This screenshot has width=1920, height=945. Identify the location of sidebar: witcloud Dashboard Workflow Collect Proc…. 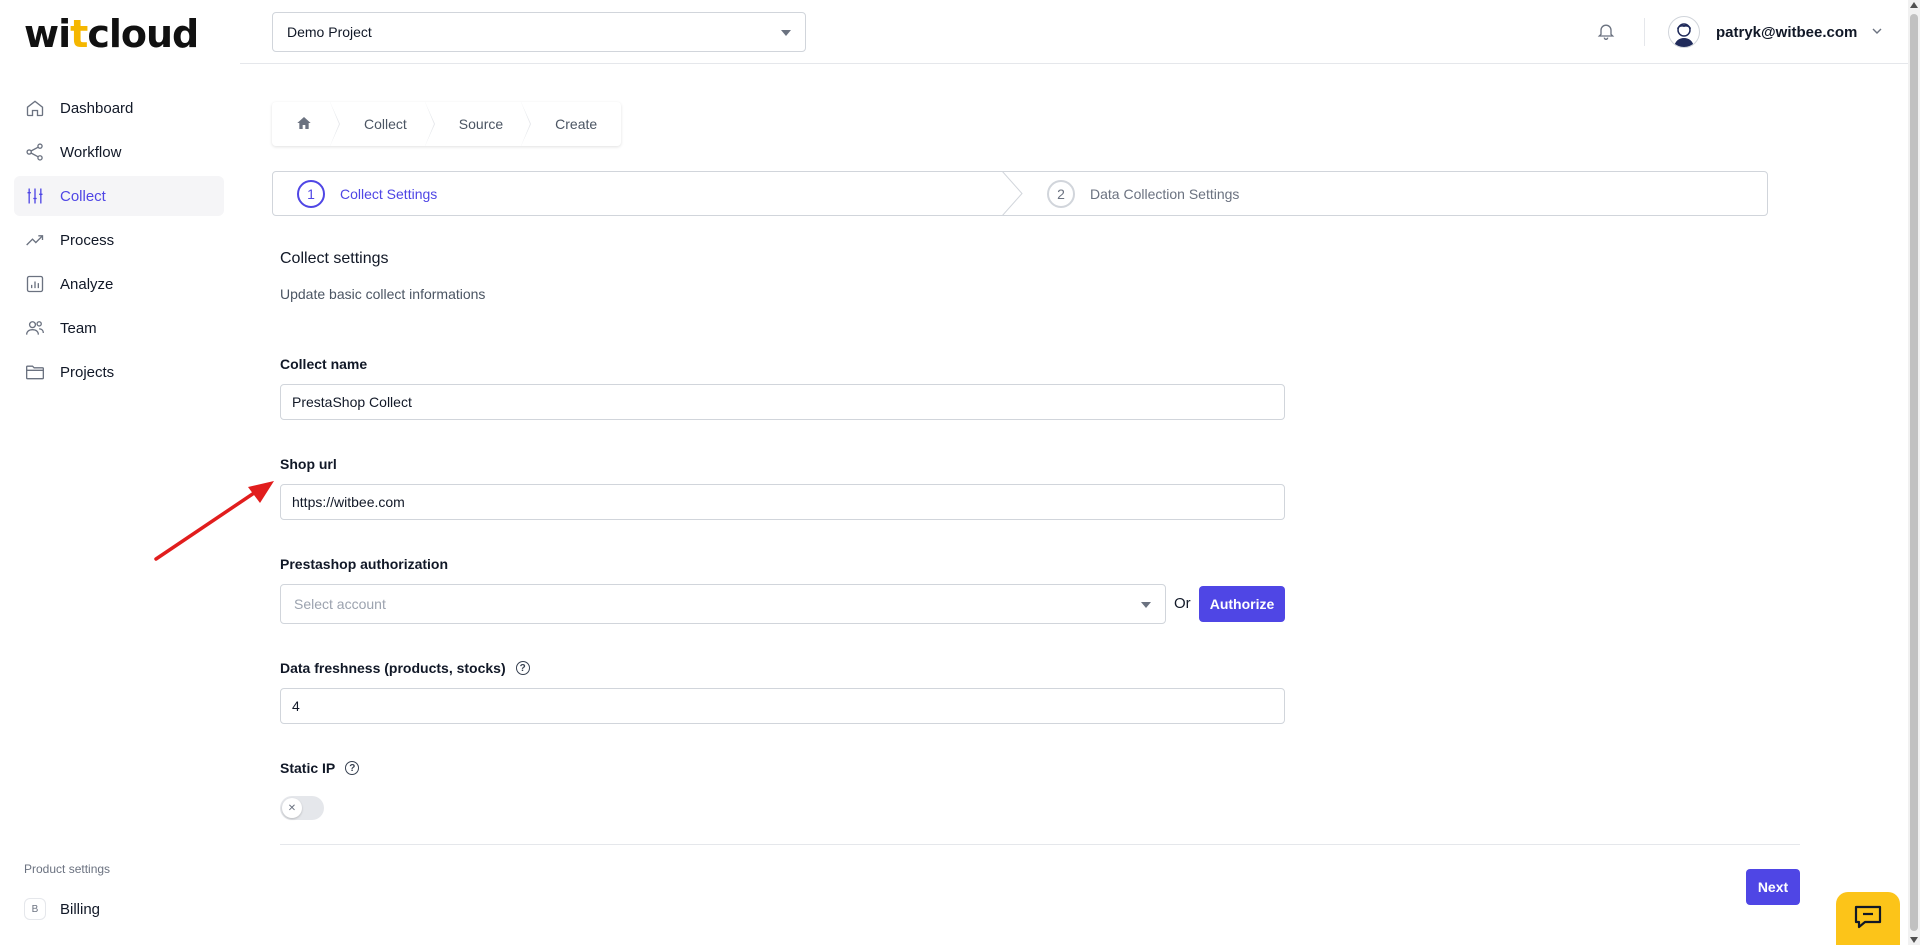
(120, 472).